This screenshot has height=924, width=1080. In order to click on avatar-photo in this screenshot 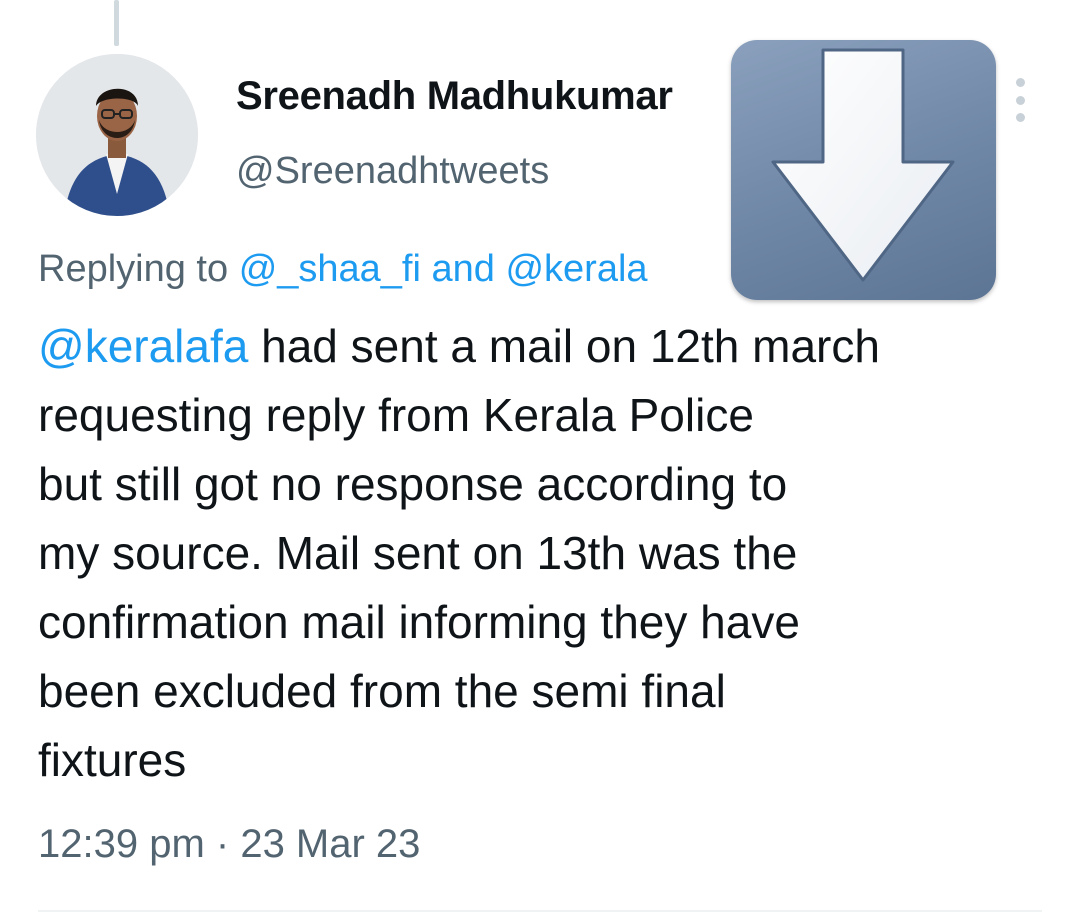, I will do `click(117, 135)`.